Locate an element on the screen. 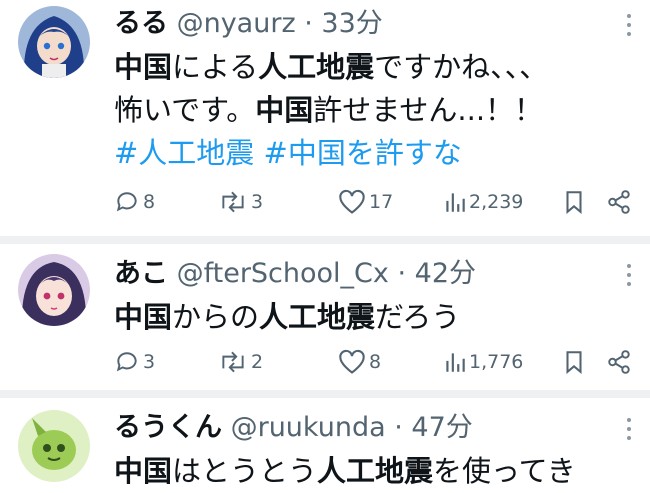  views-count: 2,239 is located at coordinates (496, 202).